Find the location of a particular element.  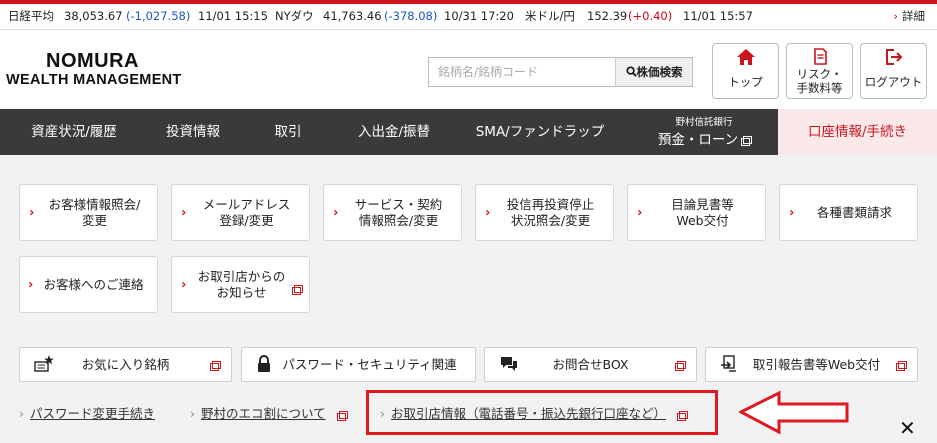

nikkei-value: 38,053.67 is located at coordinates (93, 16).